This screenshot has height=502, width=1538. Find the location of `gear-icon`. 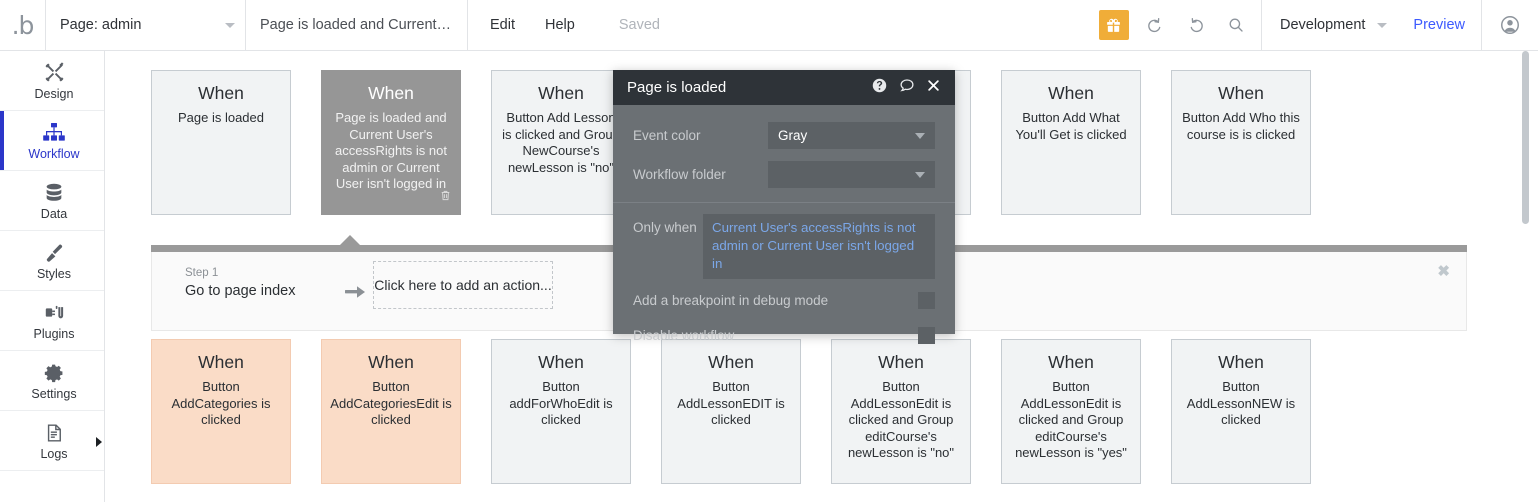

gear-icon is located at coordinates (54, 373).